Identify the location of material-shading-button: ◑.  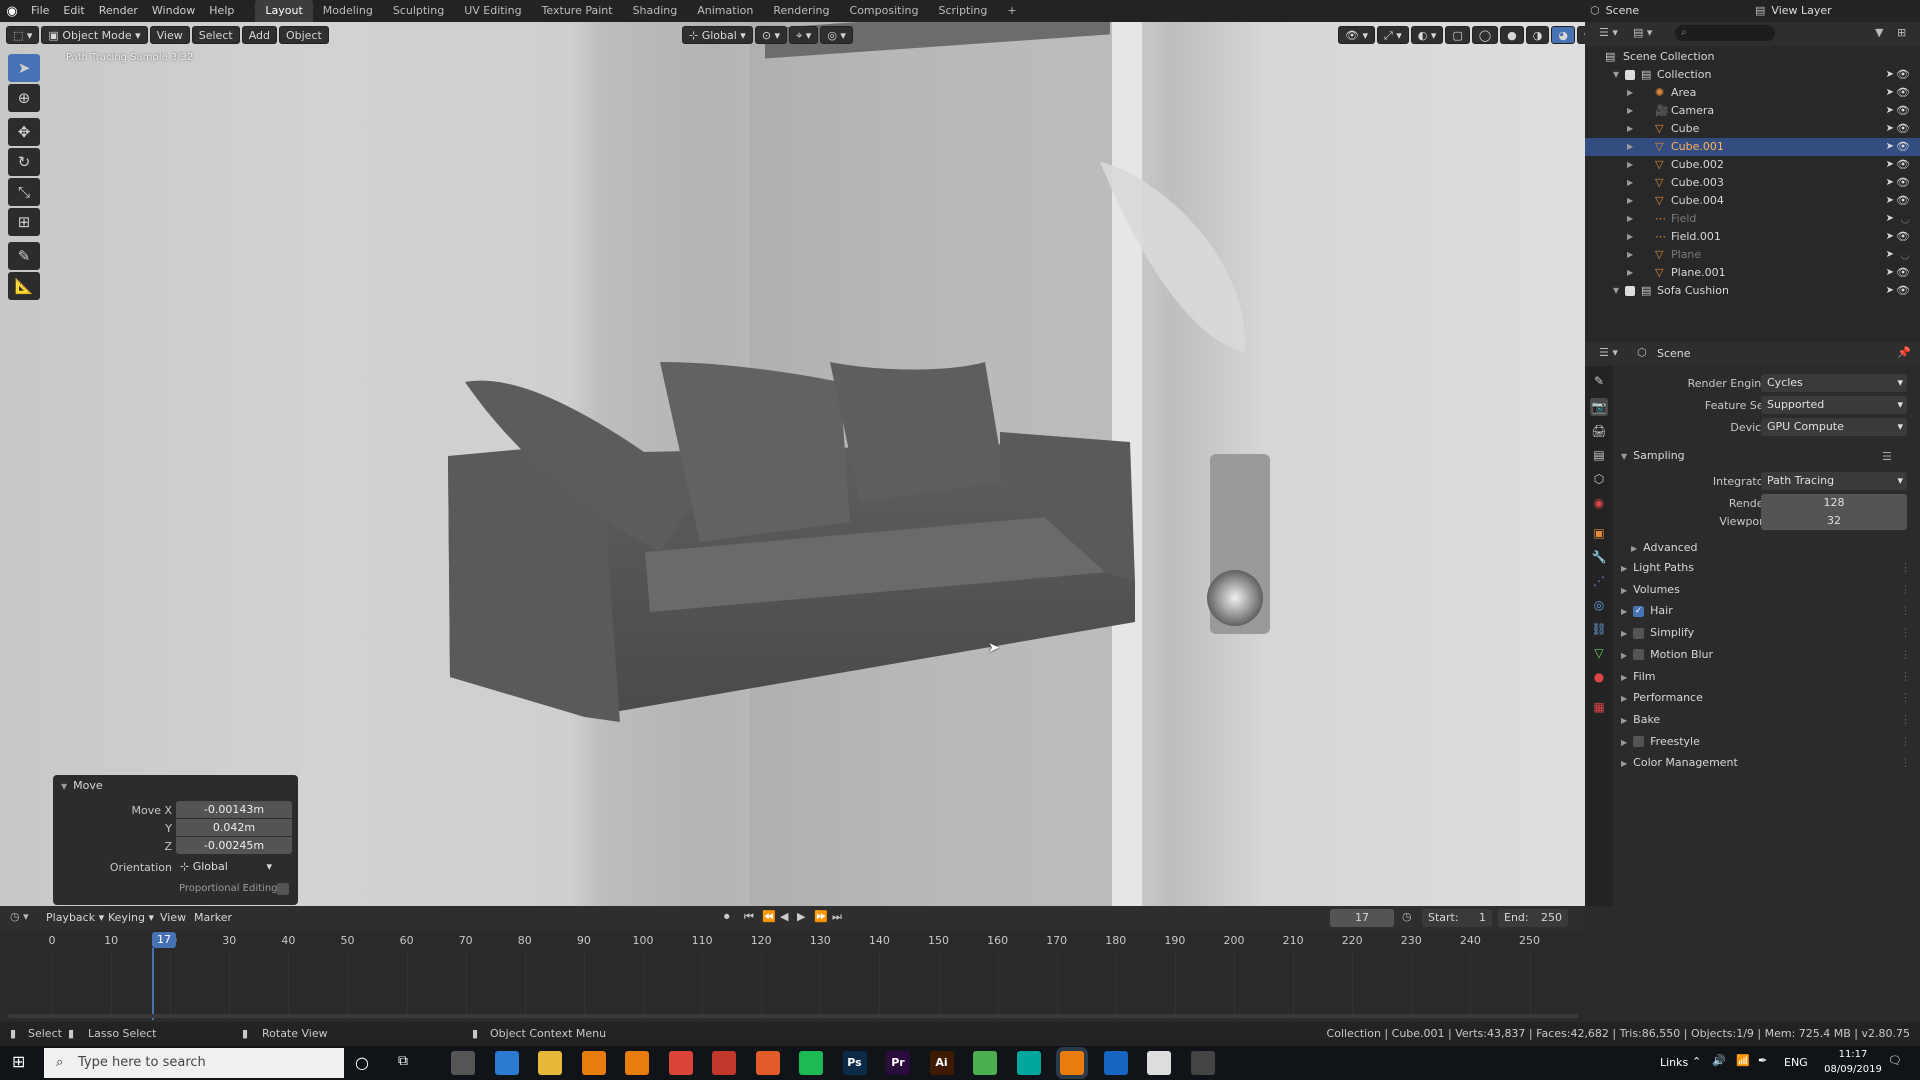
(1537, 35).